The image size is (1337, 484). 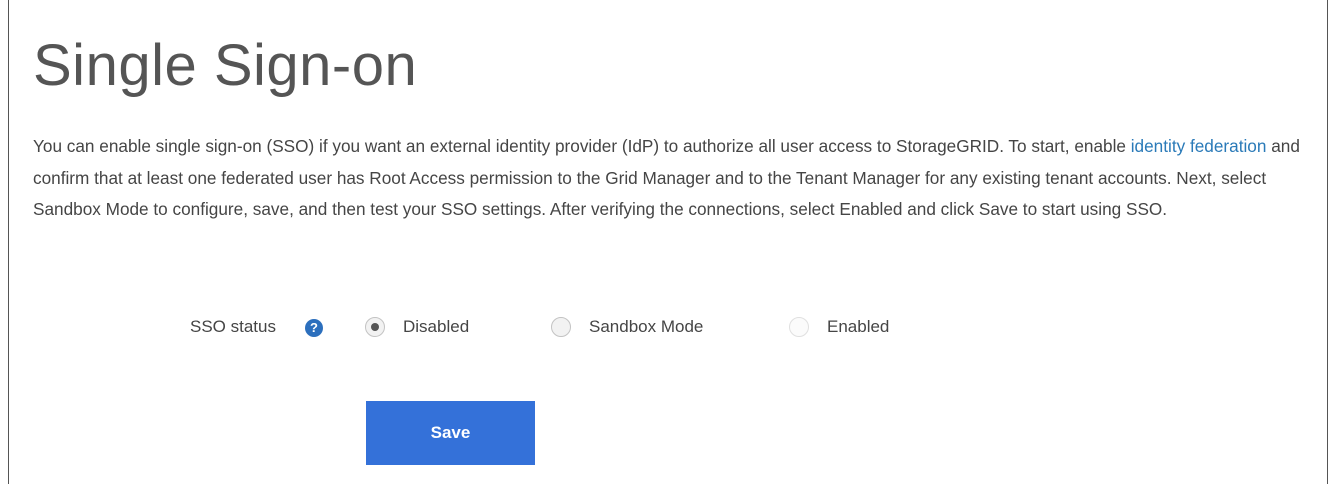 I want to click on radio-option-sandbox-mode: Sandbox Mode, so click(x=646, y=328).